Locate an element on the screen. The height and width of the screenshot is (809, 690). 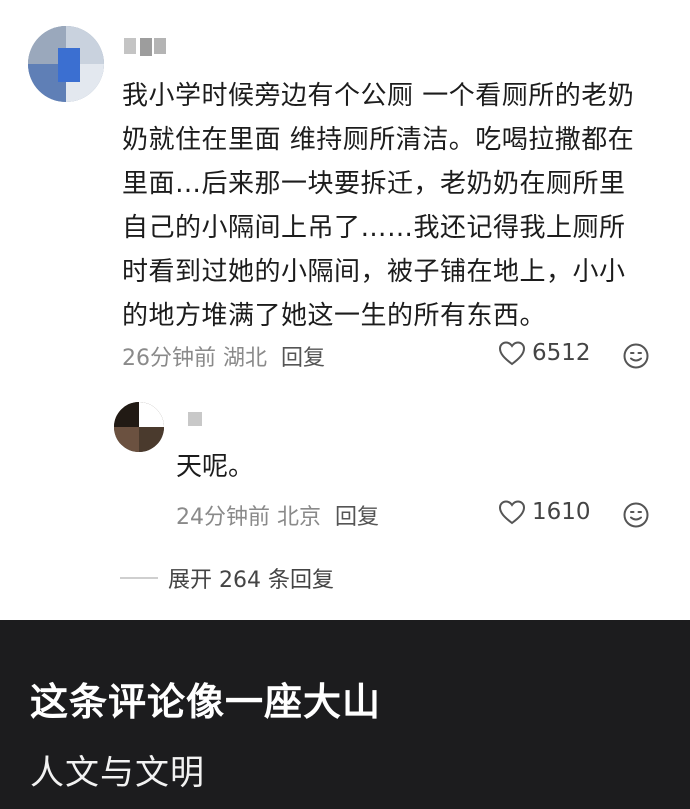
comment-line: 自己的小隔间上吊了……我还记得我上厕所 is located at coordinates (374, 228).